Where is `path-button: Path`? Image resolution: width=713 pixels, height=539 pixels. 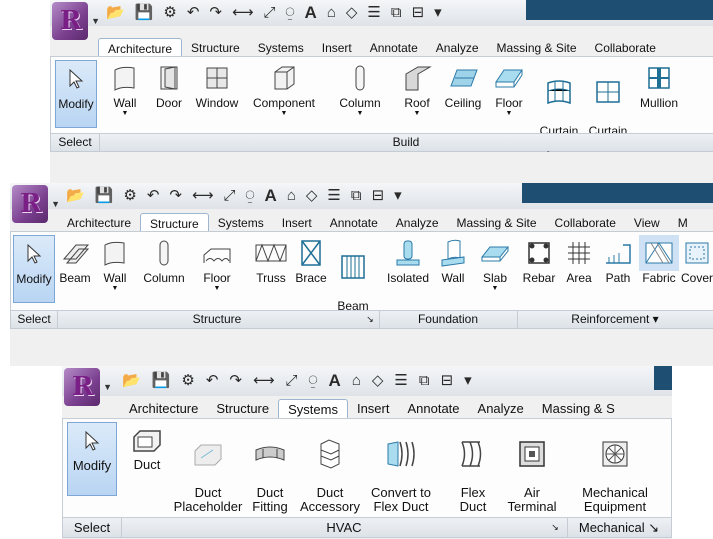
path-button: Path is located at coordinates (618, 260).